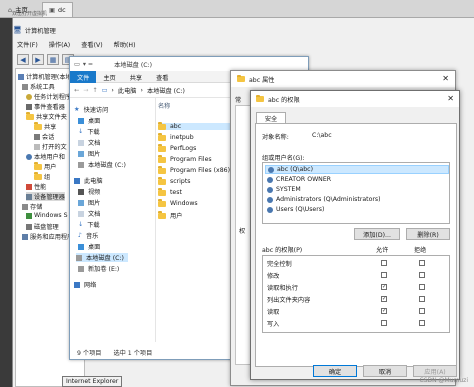 This screenshot has height=387, width=474. Describe the element at coordinates (85, 284) in the screenshot. I see `nav-network: 网络` at that location.